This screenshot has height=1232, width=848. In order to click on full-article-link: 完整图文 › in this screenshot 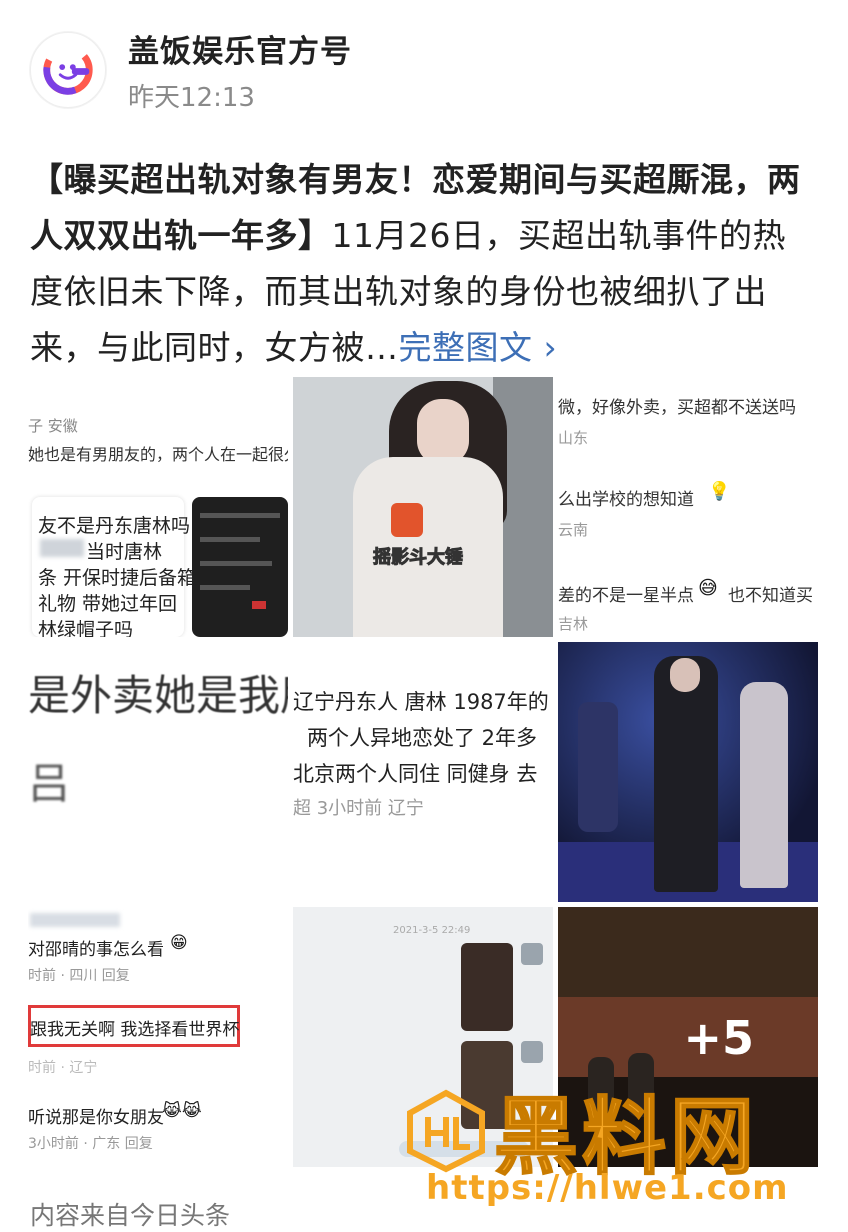, I will do `click(478, 347)`.